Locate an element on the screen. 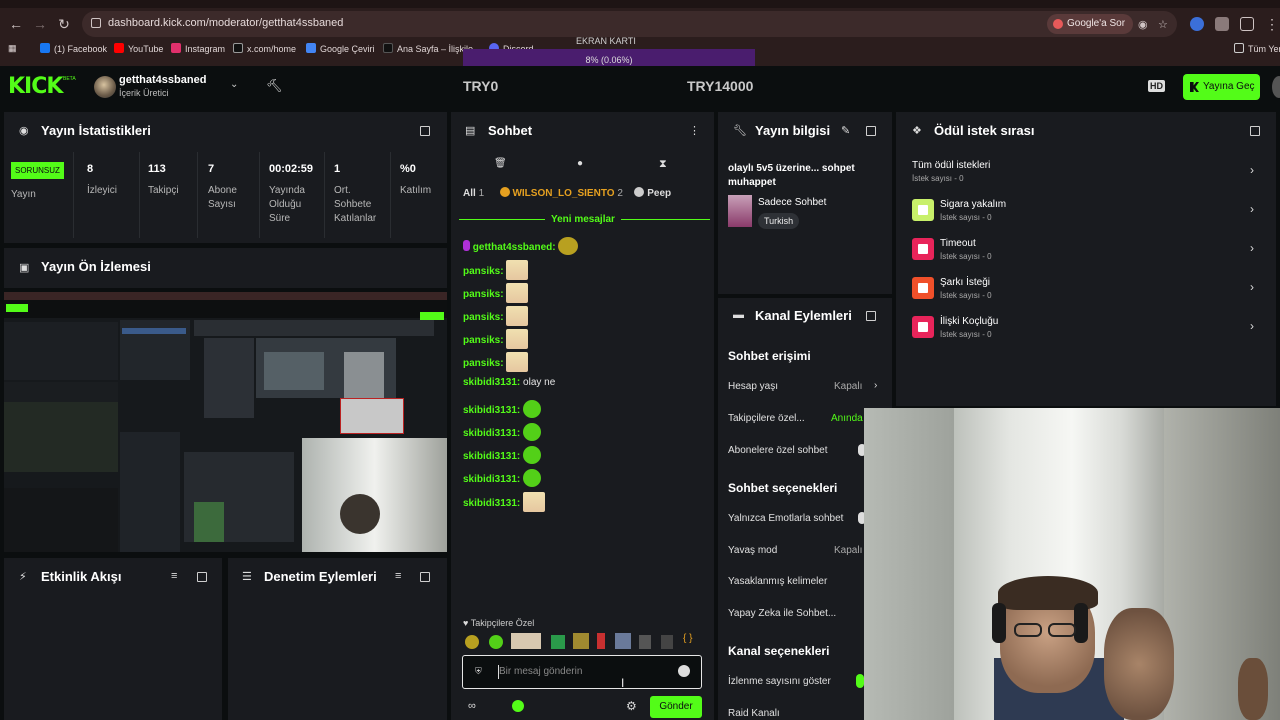 This screenshot has height=720, width=1280. back-icon: ← is located at coordinates (16, 24).